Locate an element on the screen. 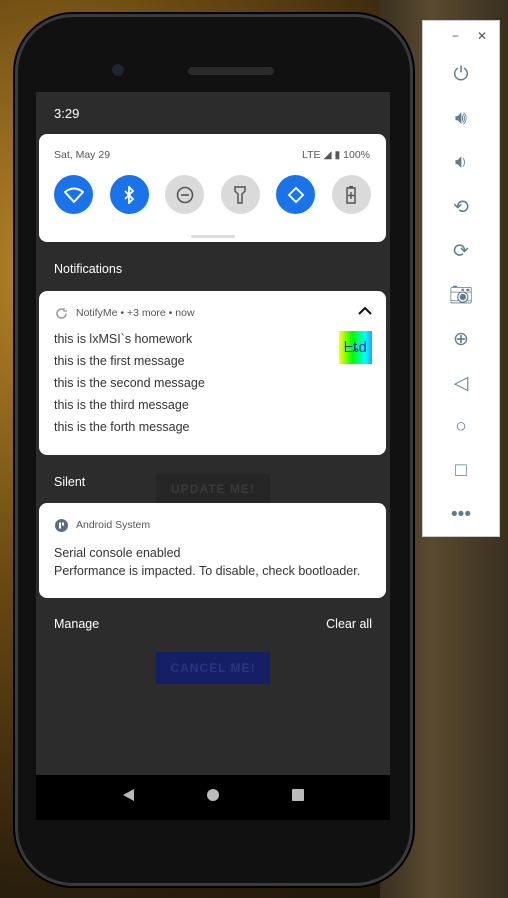 This screenshot has width=508, height=898. do-not-disturb-icon is located at coordinates (184, 194).